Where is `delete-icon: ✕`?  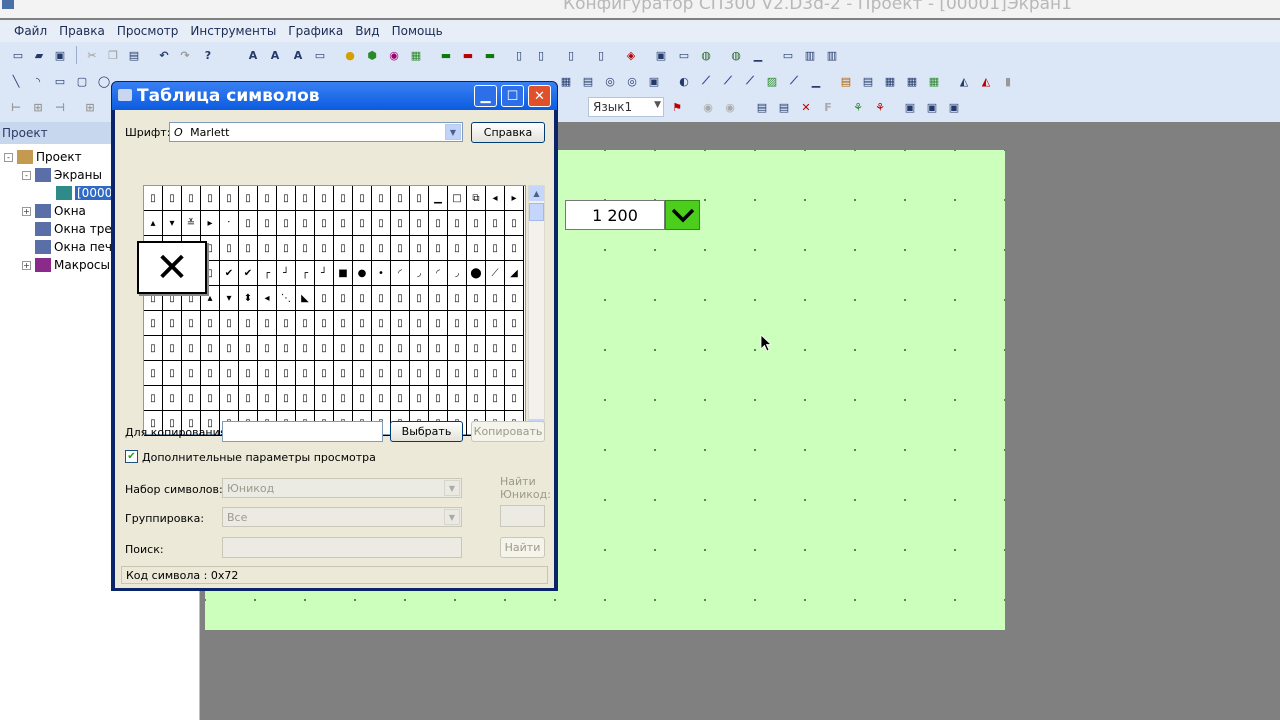 delete-icon: ✕ is located at coordinates (806, 107).